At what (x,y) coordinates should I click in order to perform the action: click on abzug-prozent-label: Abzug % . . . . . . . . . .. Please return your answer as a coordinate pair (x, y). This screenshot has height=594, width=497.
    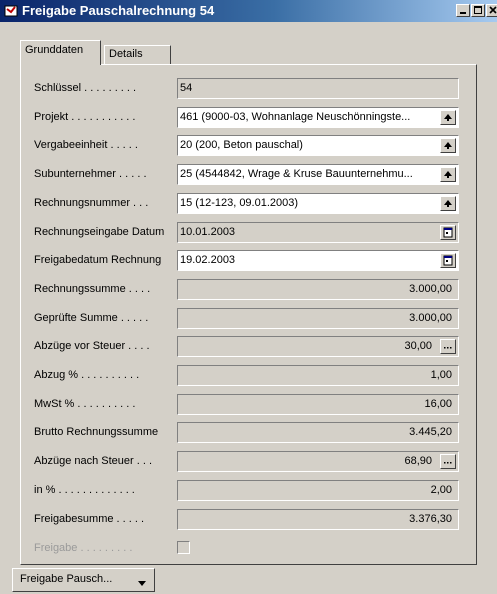
    Looking at the image, I should click on (87, 375).